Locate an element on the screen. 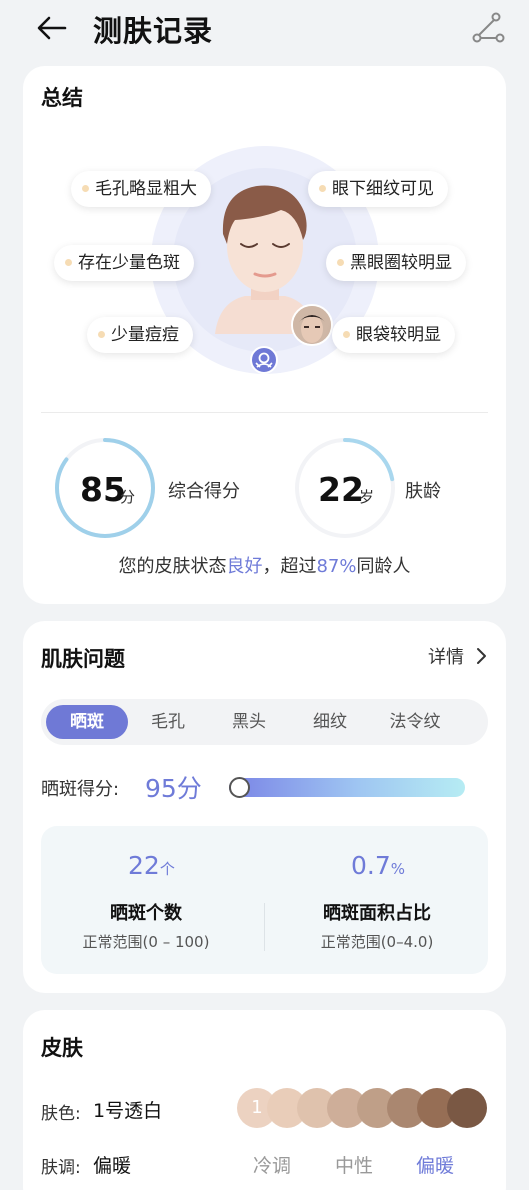 The image size is (529, 1190). overall-score-label: 综合得分 is located at coordinates (204, 491).